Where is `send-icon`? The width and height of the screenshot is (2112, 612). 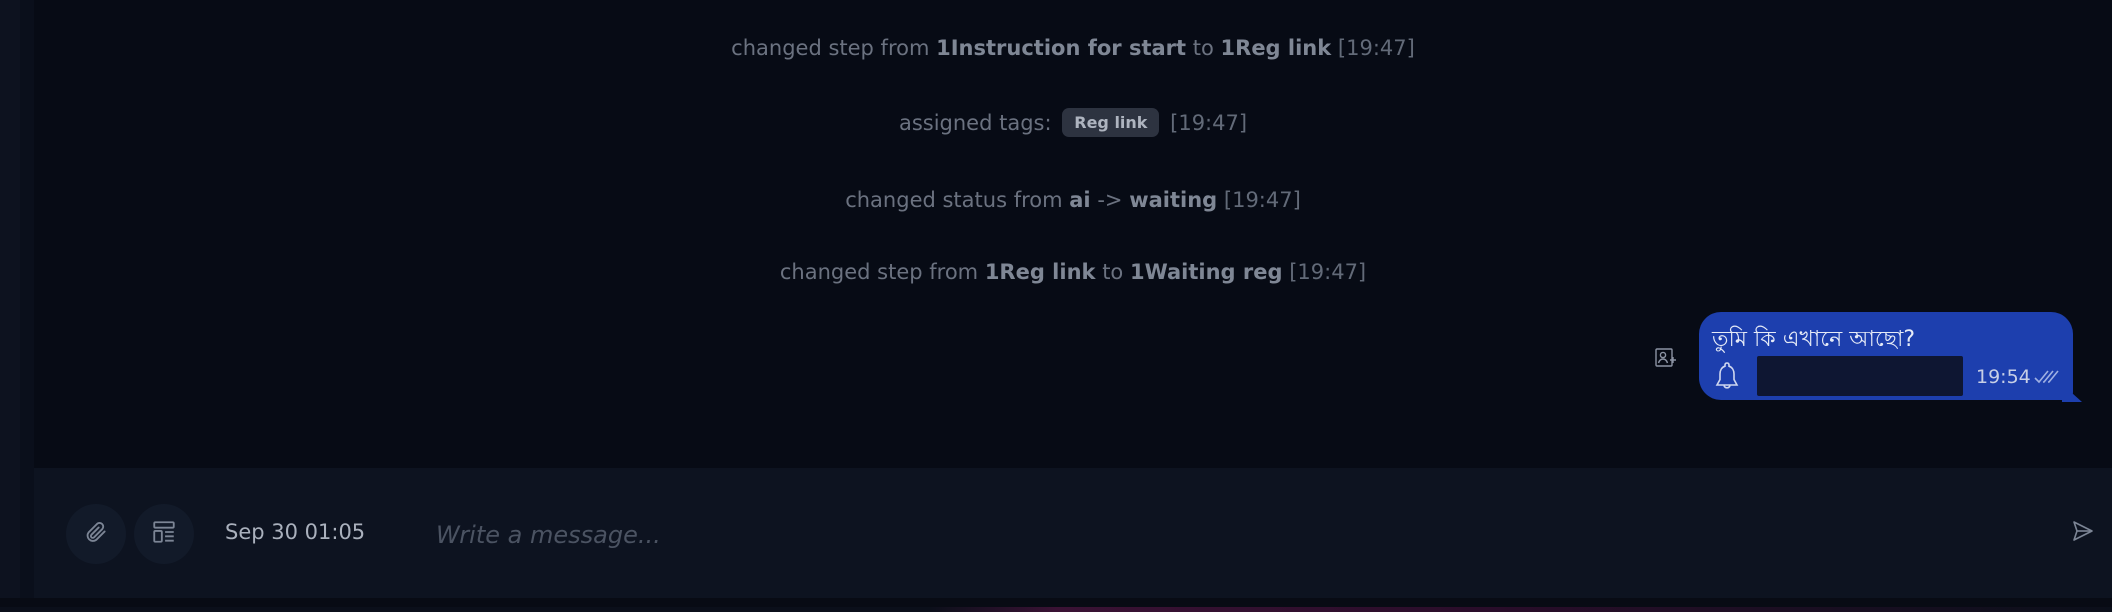 send-icon is located at coordinates (2083, 533).